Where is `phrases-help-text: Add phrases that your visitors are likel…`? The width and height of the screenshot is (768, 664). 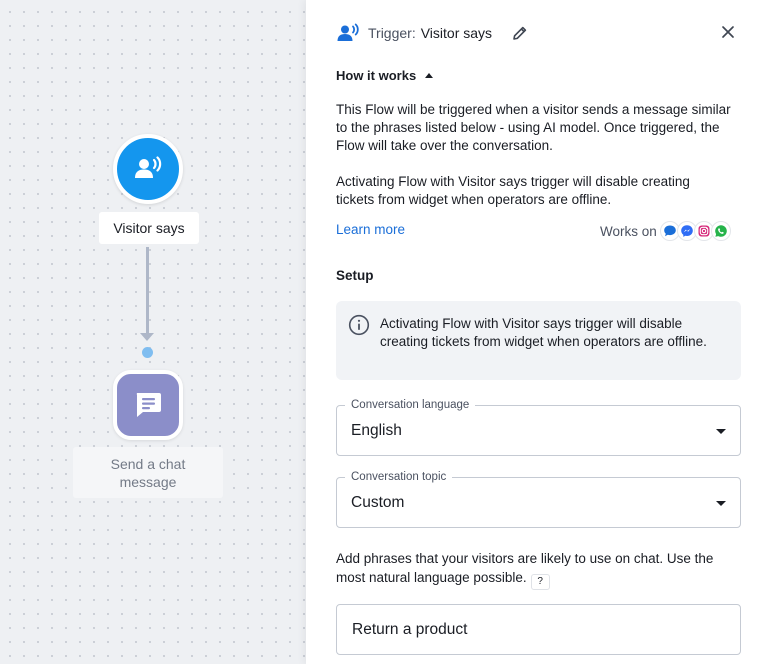 phrases-help-text: Add phrases that your visitors are likel… is located at coordinates (541, 569).